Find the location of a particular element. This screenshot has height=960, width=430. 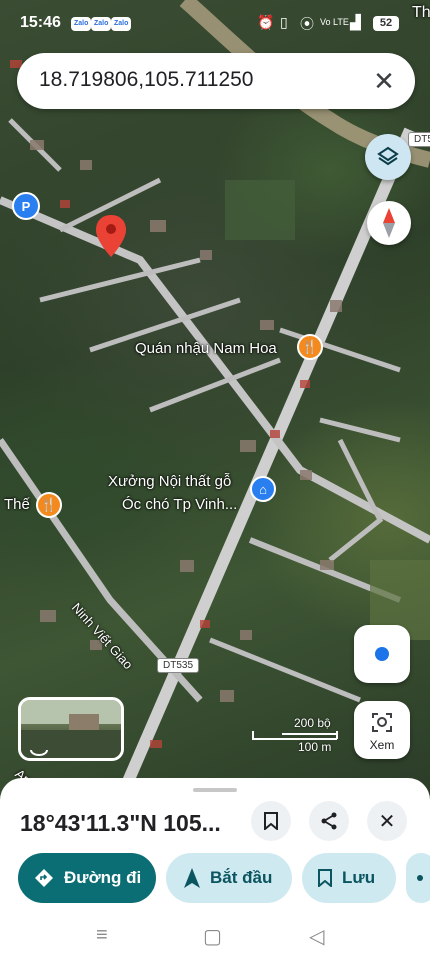

back-icon: ◁ is located at coordinates (316, 936).